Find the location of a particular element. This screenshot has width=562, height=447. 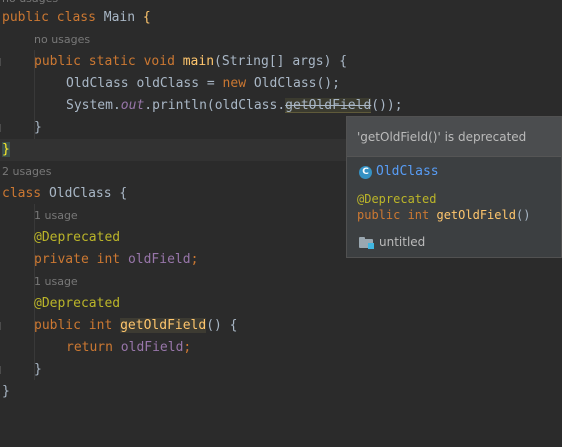

code-line: OldClass oldClass = new OldClass(); is located at coordinates (281, 84).